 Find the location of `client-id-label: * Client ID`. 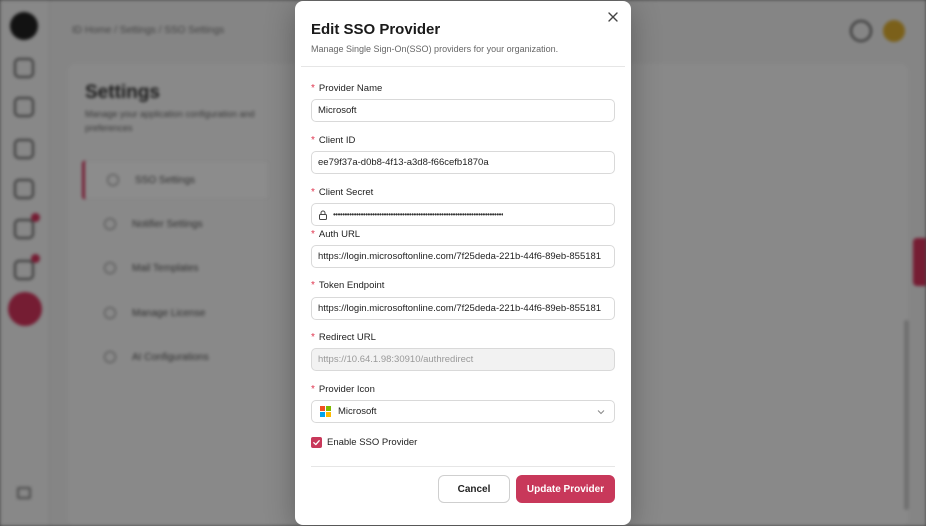

client-id-label: * Client ID is located at coordinates (333, 140).